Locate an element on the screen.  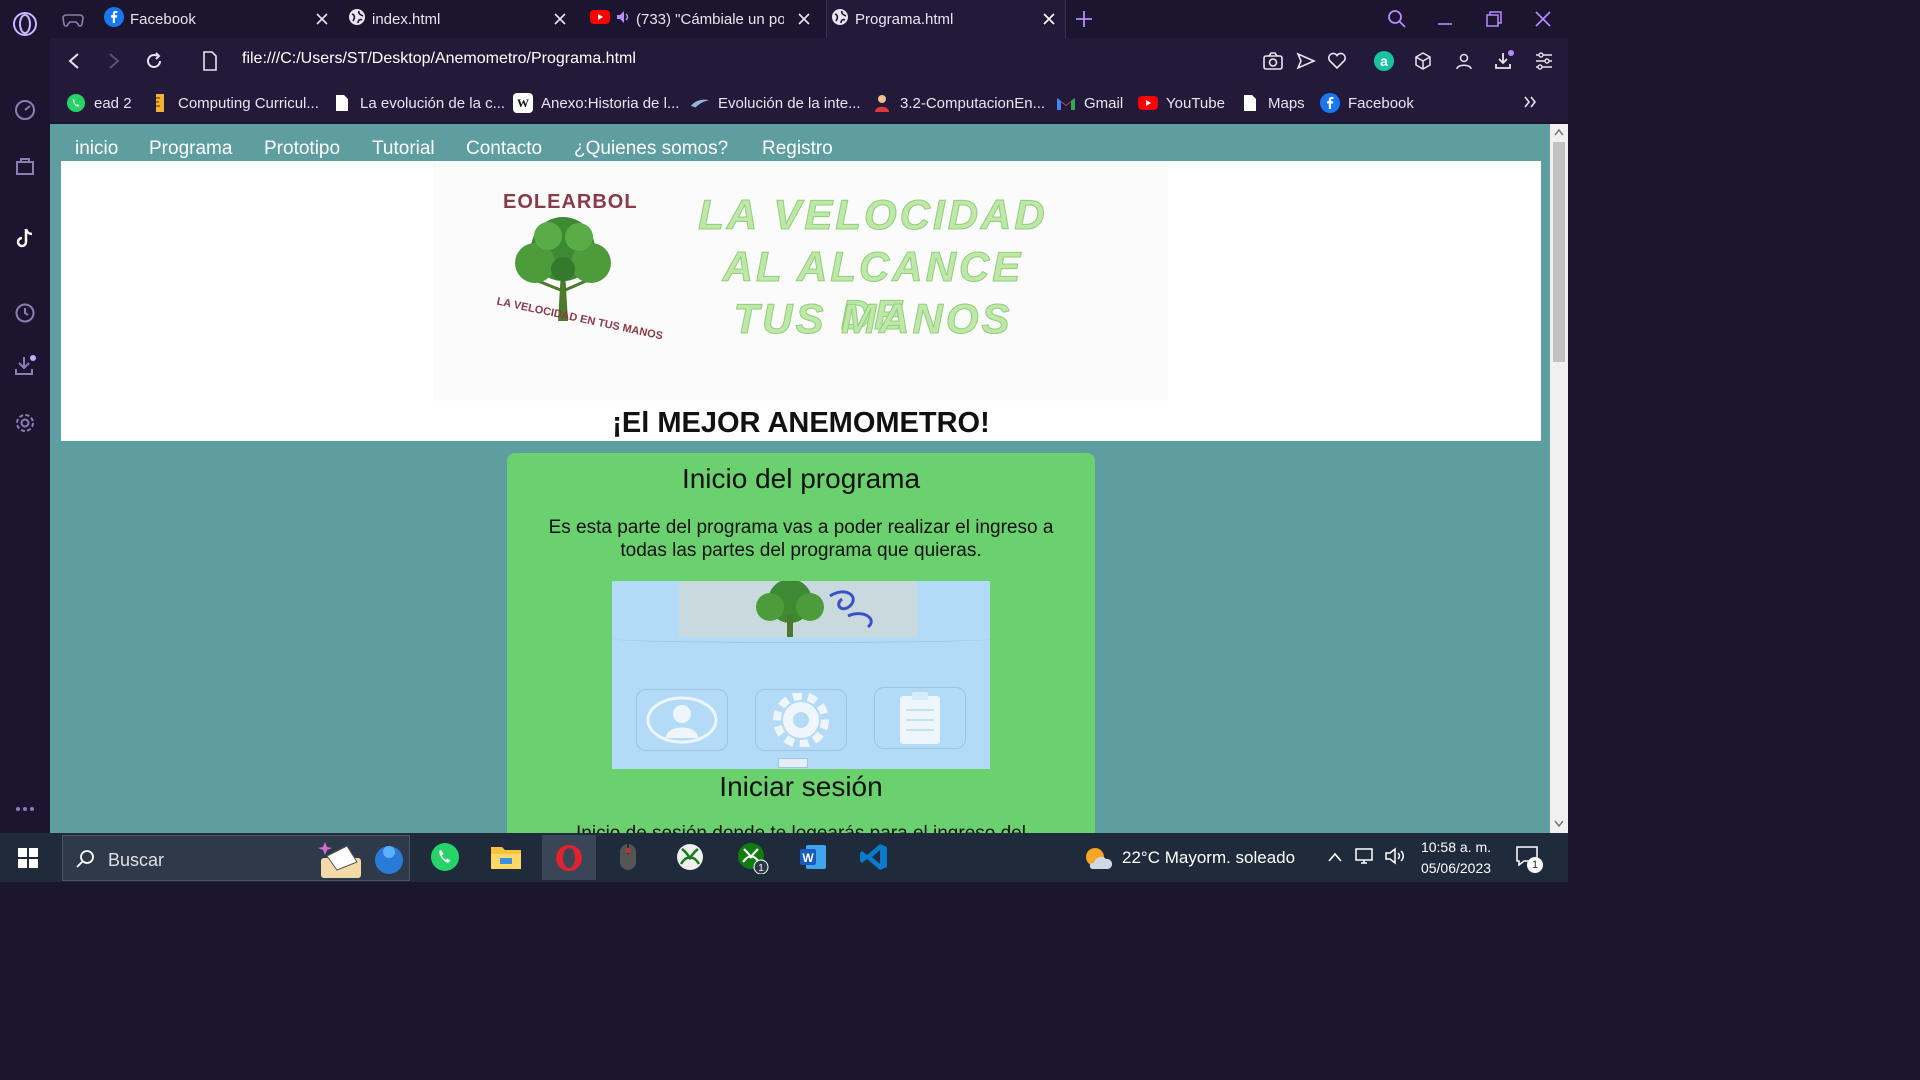
tab-search-icon is located at coordinates (1397, 19).